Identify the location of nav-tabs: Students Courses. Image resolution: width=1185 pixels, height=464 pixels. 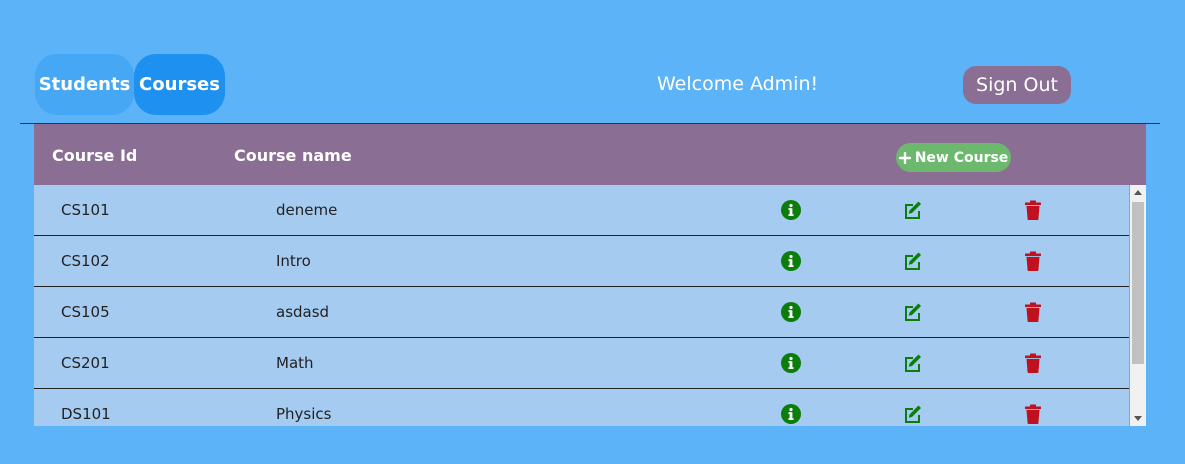
(130, 84).